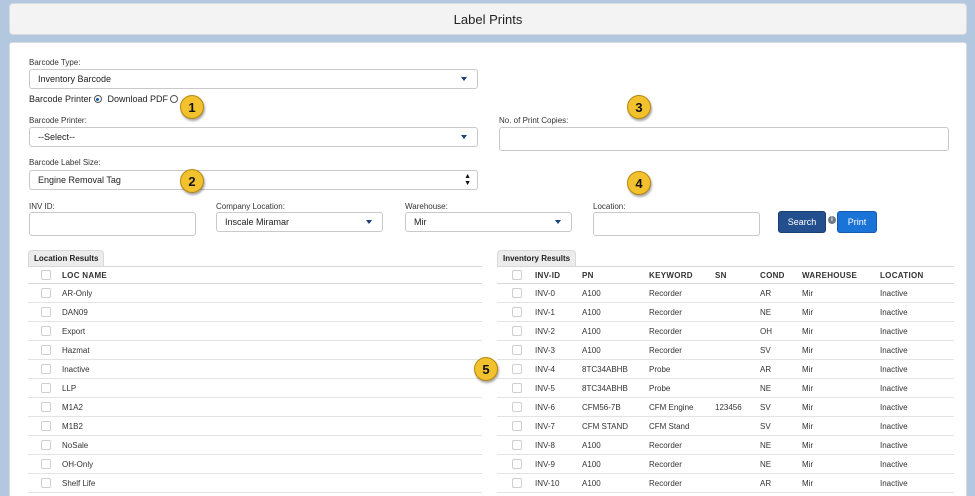 The image size is (975, 496). What do you see at coordinates (857, 222) in the screenshot?
I see `print-button: Print` at bounding box center [857, 222].